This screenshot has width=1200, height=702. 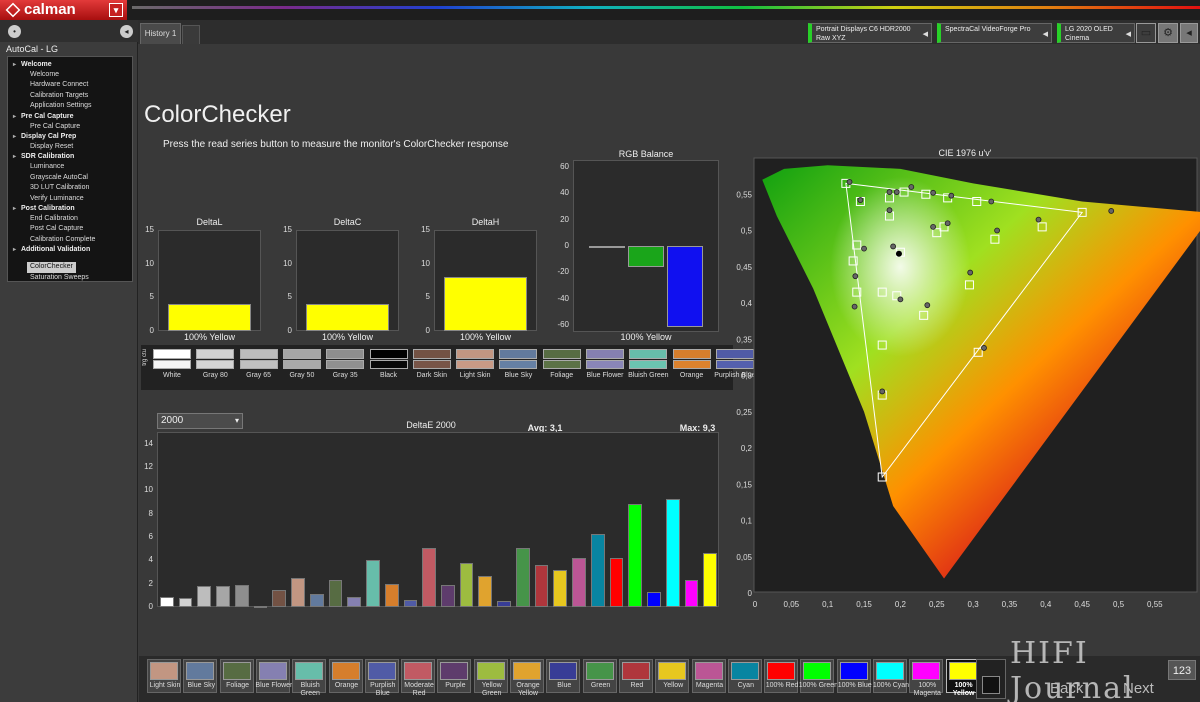 I want to click on patch-button: Magenta, so click(x=708, y=676).